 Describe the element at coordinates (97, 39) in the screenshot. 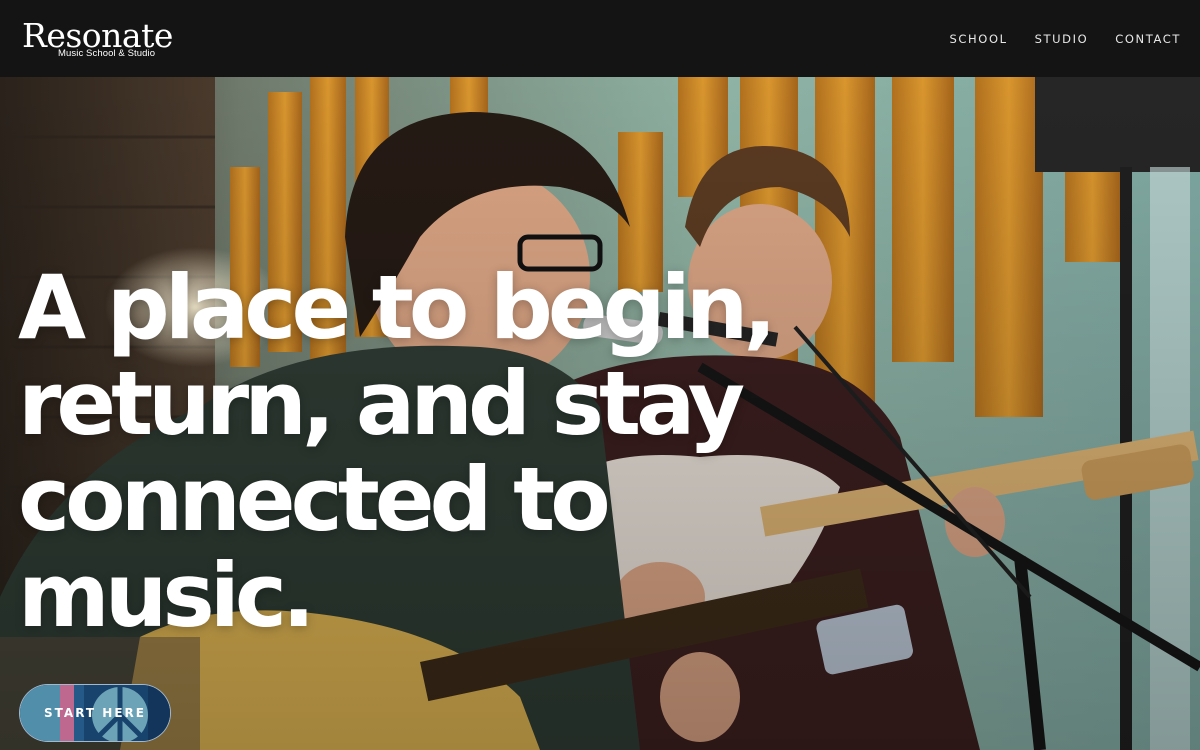

I see `brand-logo: Resonate Music School & Studio` at that location.